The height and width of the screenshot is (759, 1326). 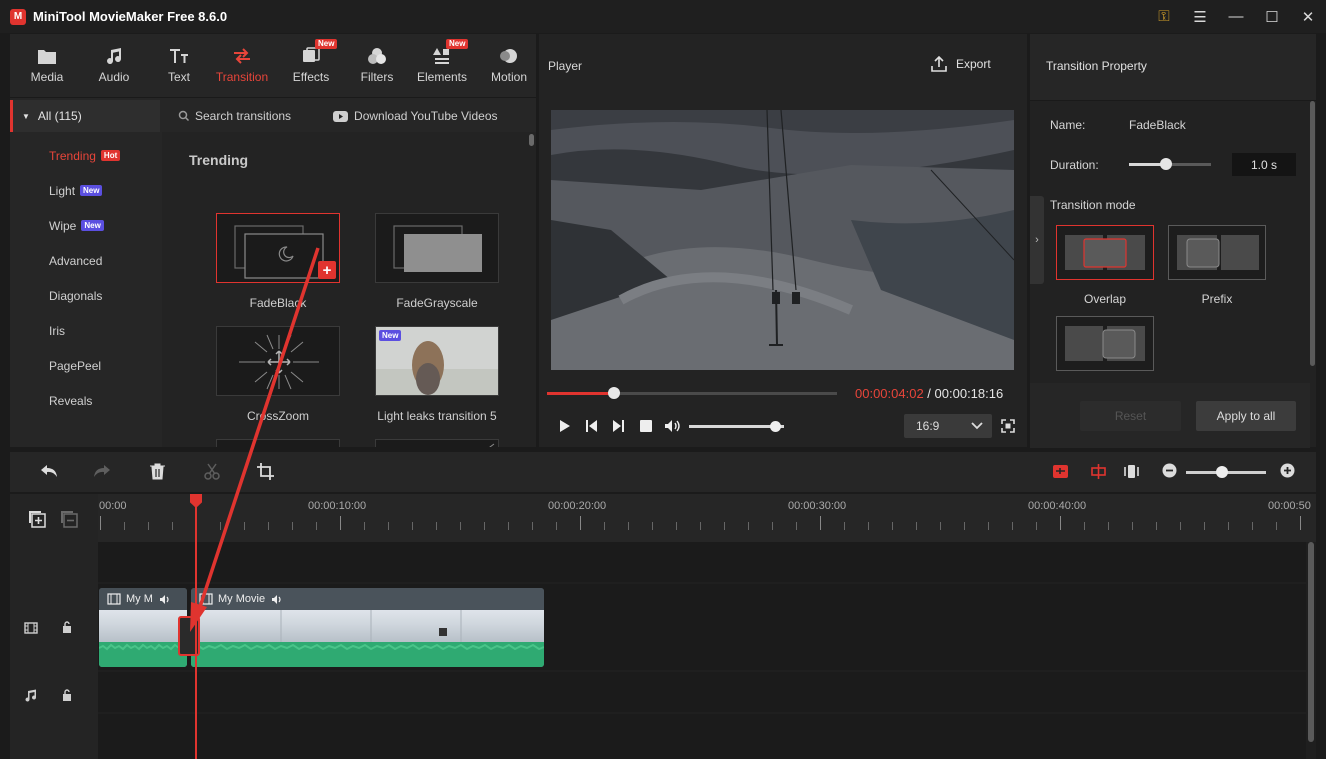 What do you see at coordinates (1169, 472) in the screenshot?
I see `zoom-out-button` at bounding box center [1169, 472].